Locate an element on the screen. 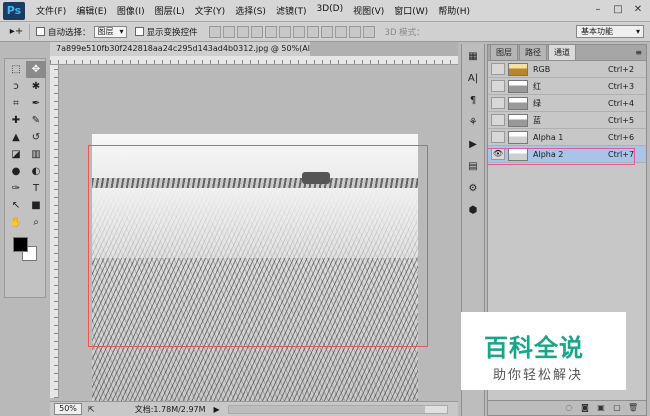 Image resolution: width=650 pixels, height=416 pixels. actions-panel-icon: ▶ is located at coordinates (473, 145).